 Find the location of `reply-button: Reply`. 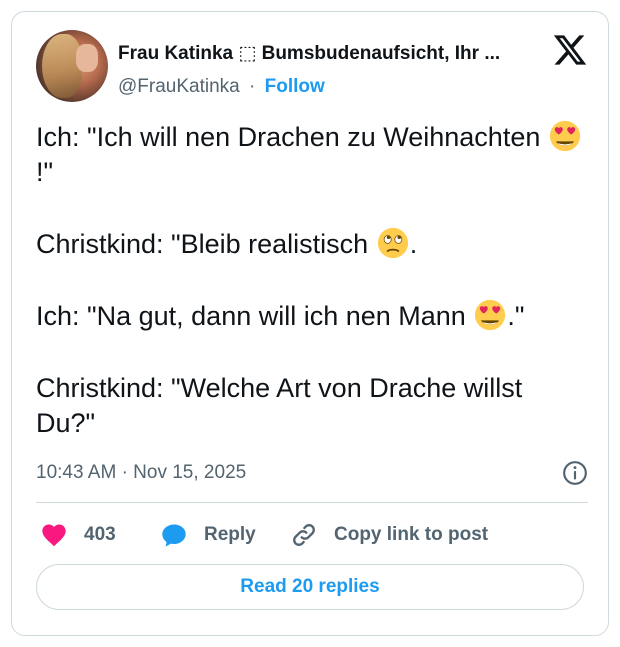

reply-button: Reply is located at coordinates (208, 535).